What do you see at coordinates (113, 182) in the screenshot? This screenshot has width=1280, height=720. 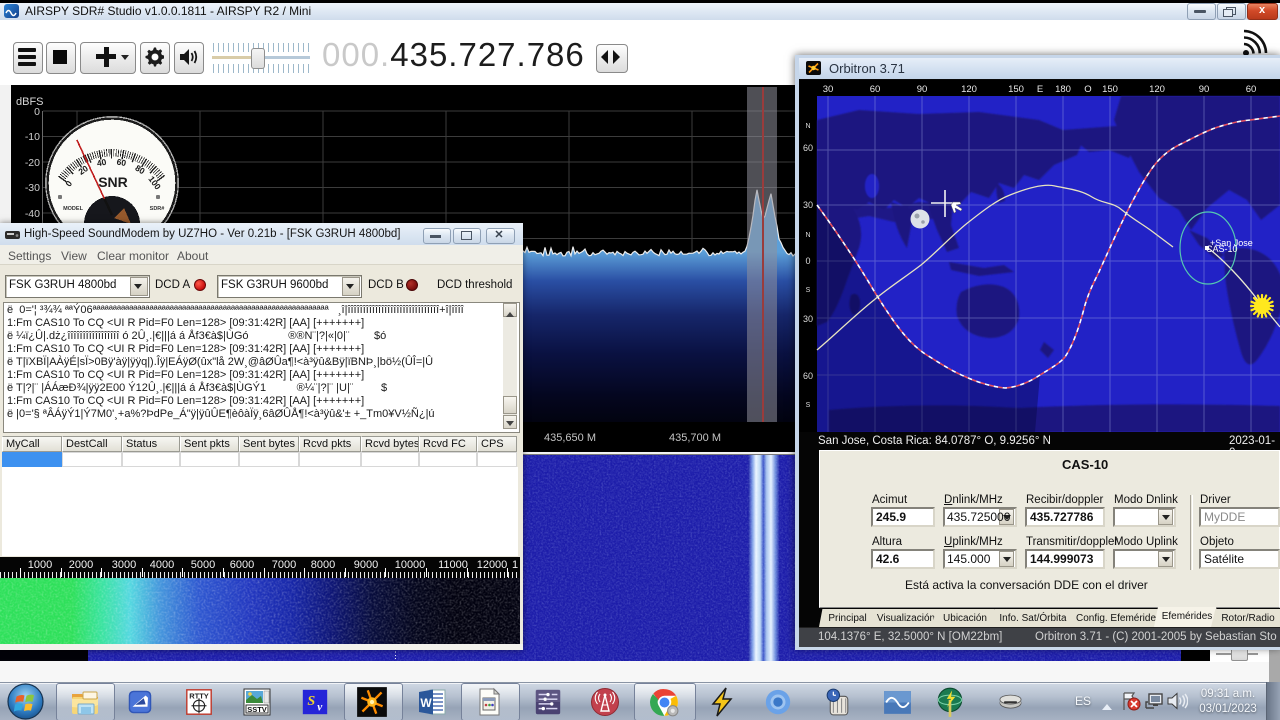 I see `svg-text: SNR` at bounding box center [113, 182].